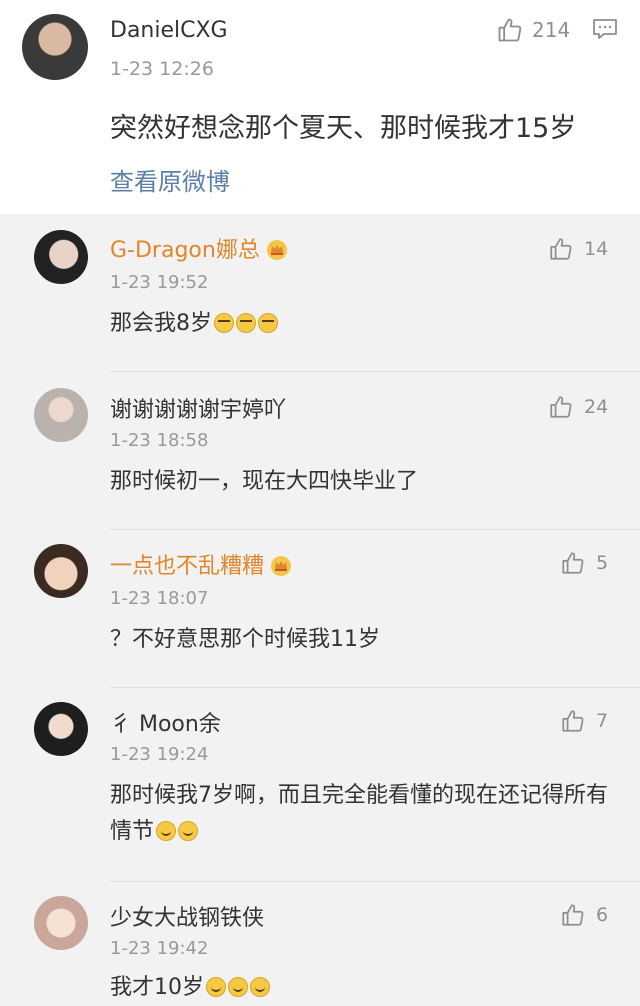  What do you see at coordinates (365, 324) in the screenshot?
I see `reply-text: 那会我8岁` at bounding box center [365, 324].